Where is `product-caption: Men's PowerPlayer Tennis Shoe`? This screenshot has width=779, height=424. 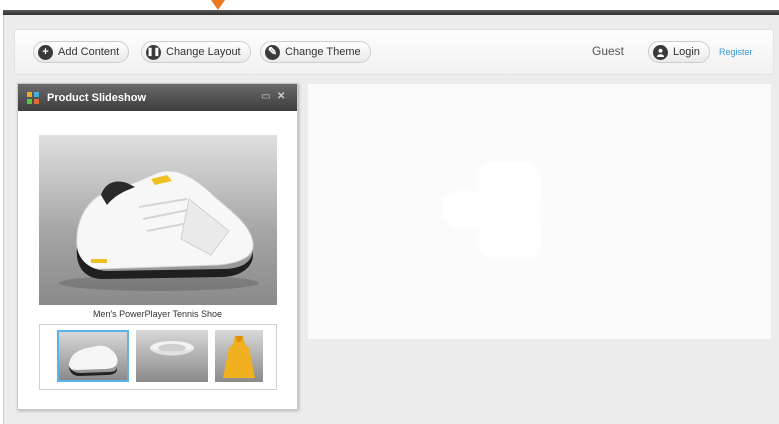 product-caption: Men's PowerPlayer Tennis Shoe is located at coordinates (157, 314).